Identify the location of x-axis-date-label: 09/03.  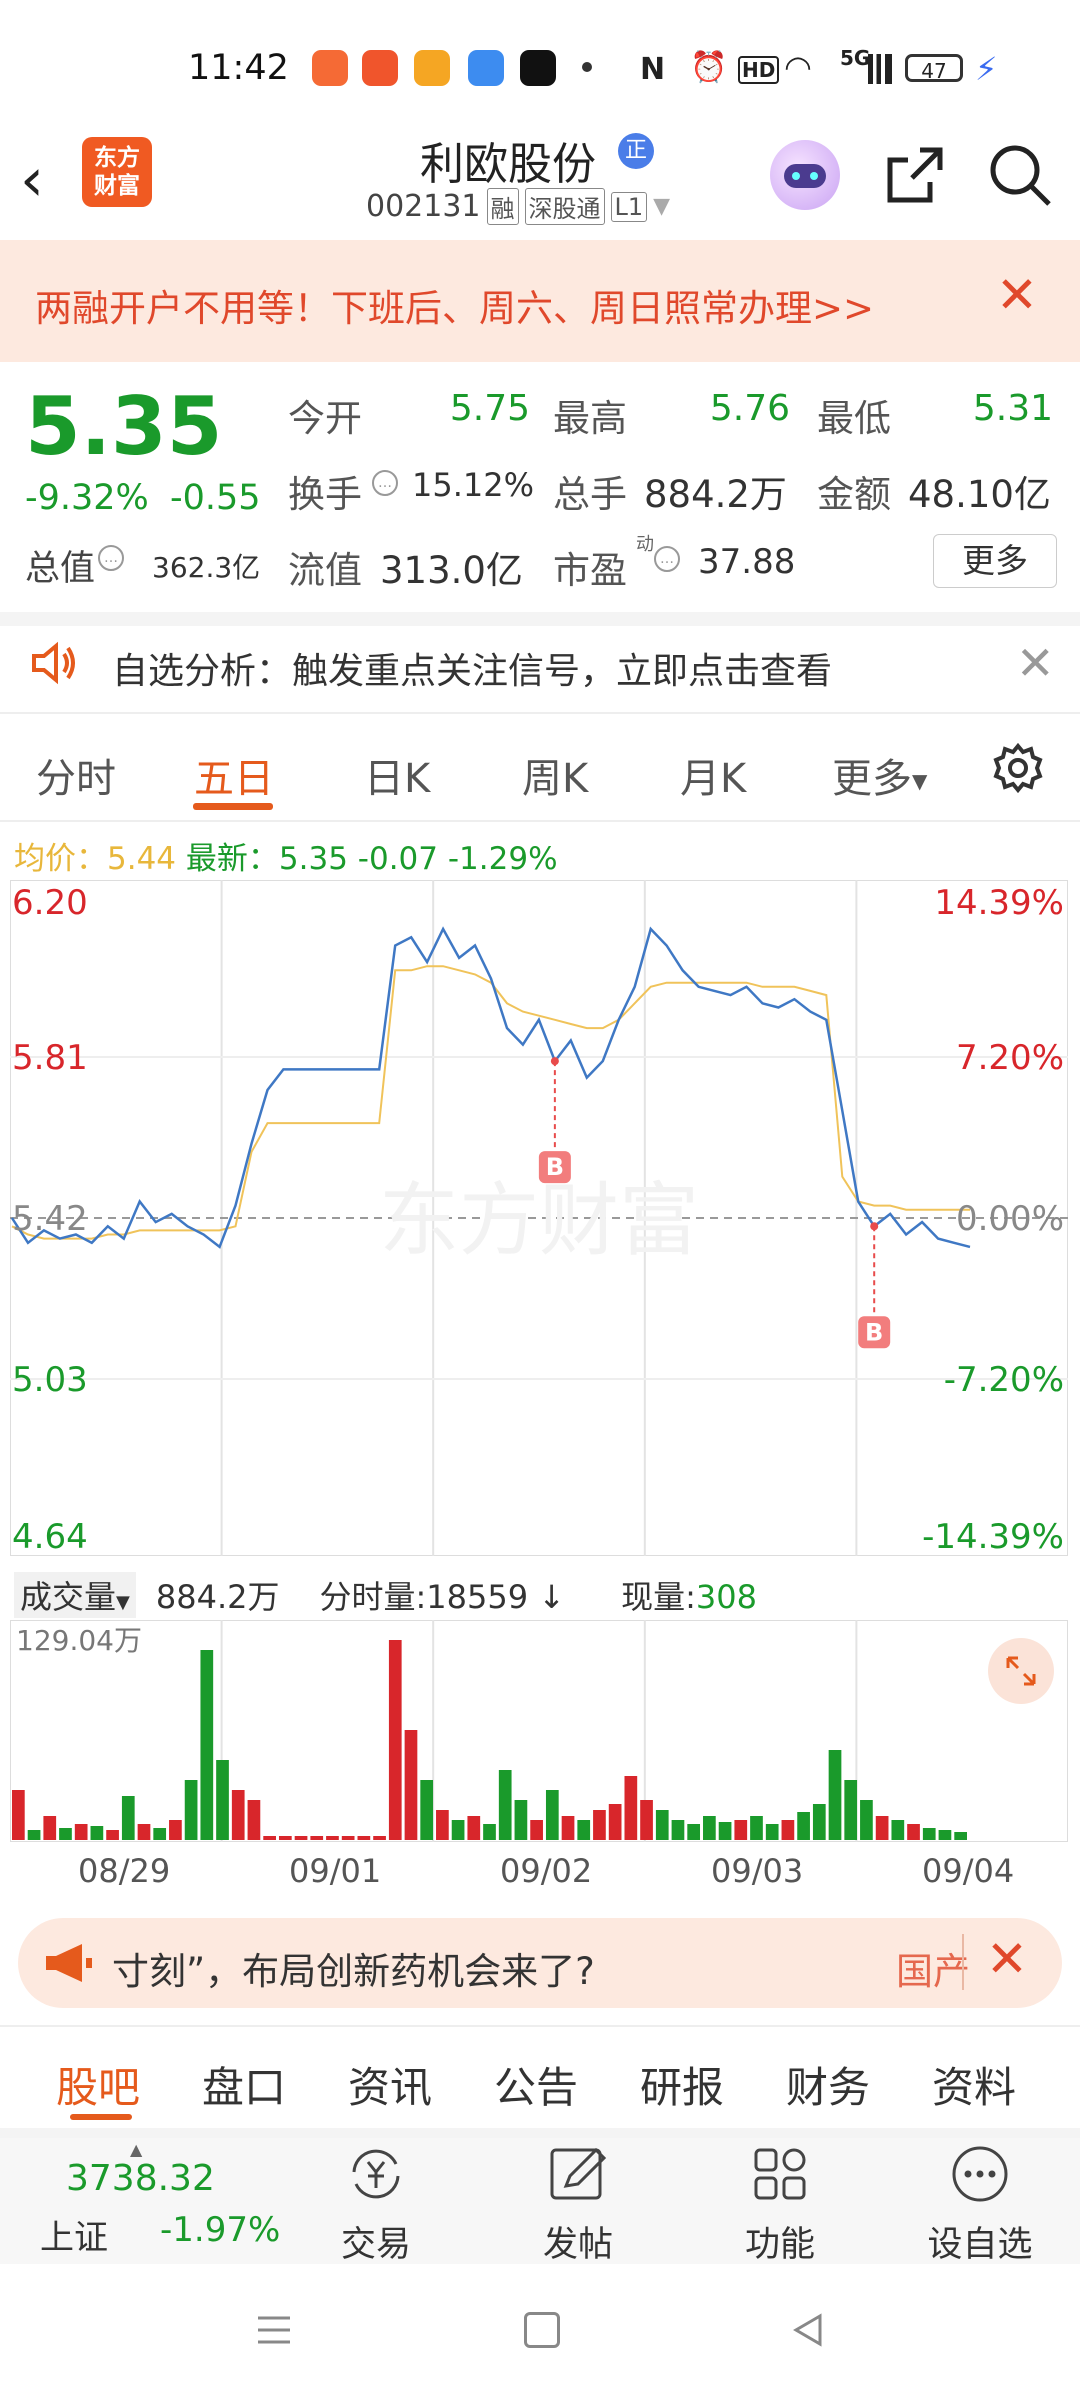
(757, 1871).